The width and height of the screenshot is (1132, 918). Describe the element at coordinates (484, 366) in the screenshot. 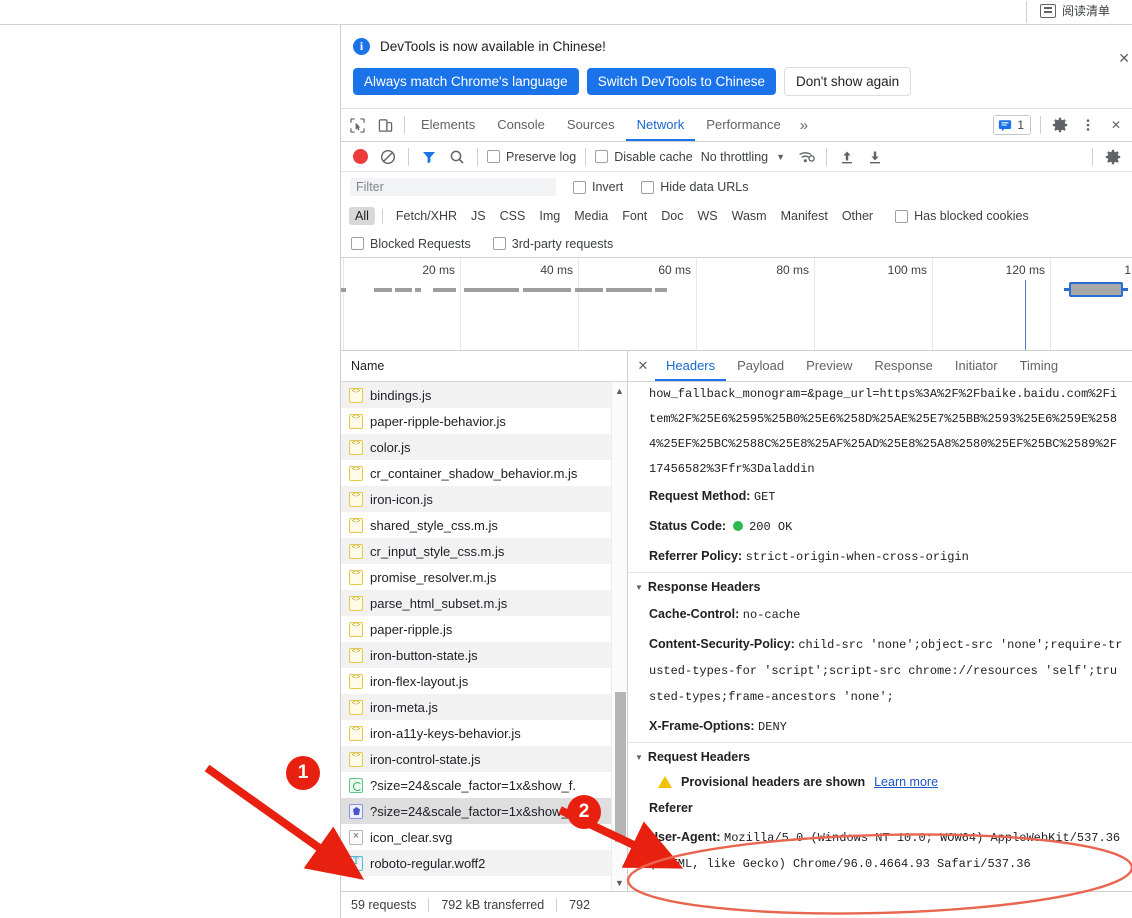

I see `request-list-header: Name` at that location.